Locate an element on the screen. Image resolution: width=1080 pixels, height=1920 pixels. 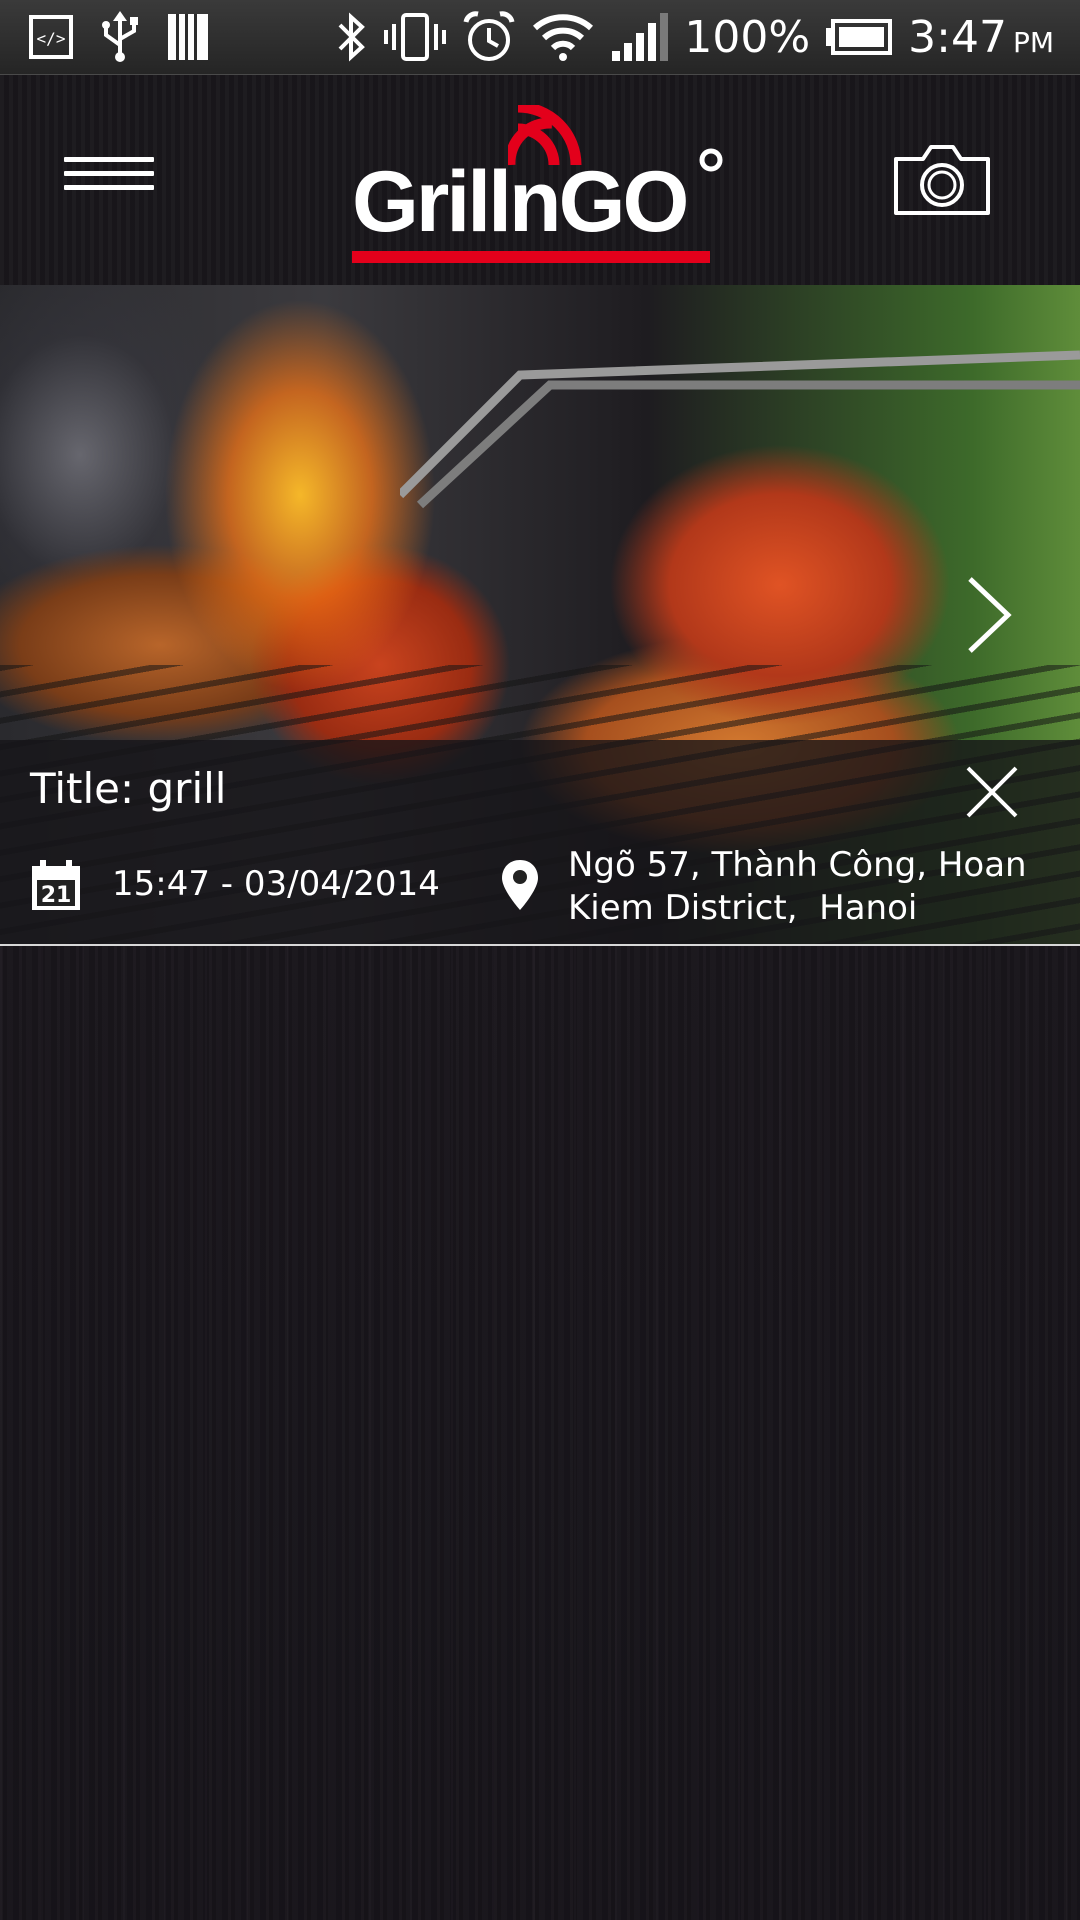
app-header: GrillnGO is located at coordinates (540, 180).